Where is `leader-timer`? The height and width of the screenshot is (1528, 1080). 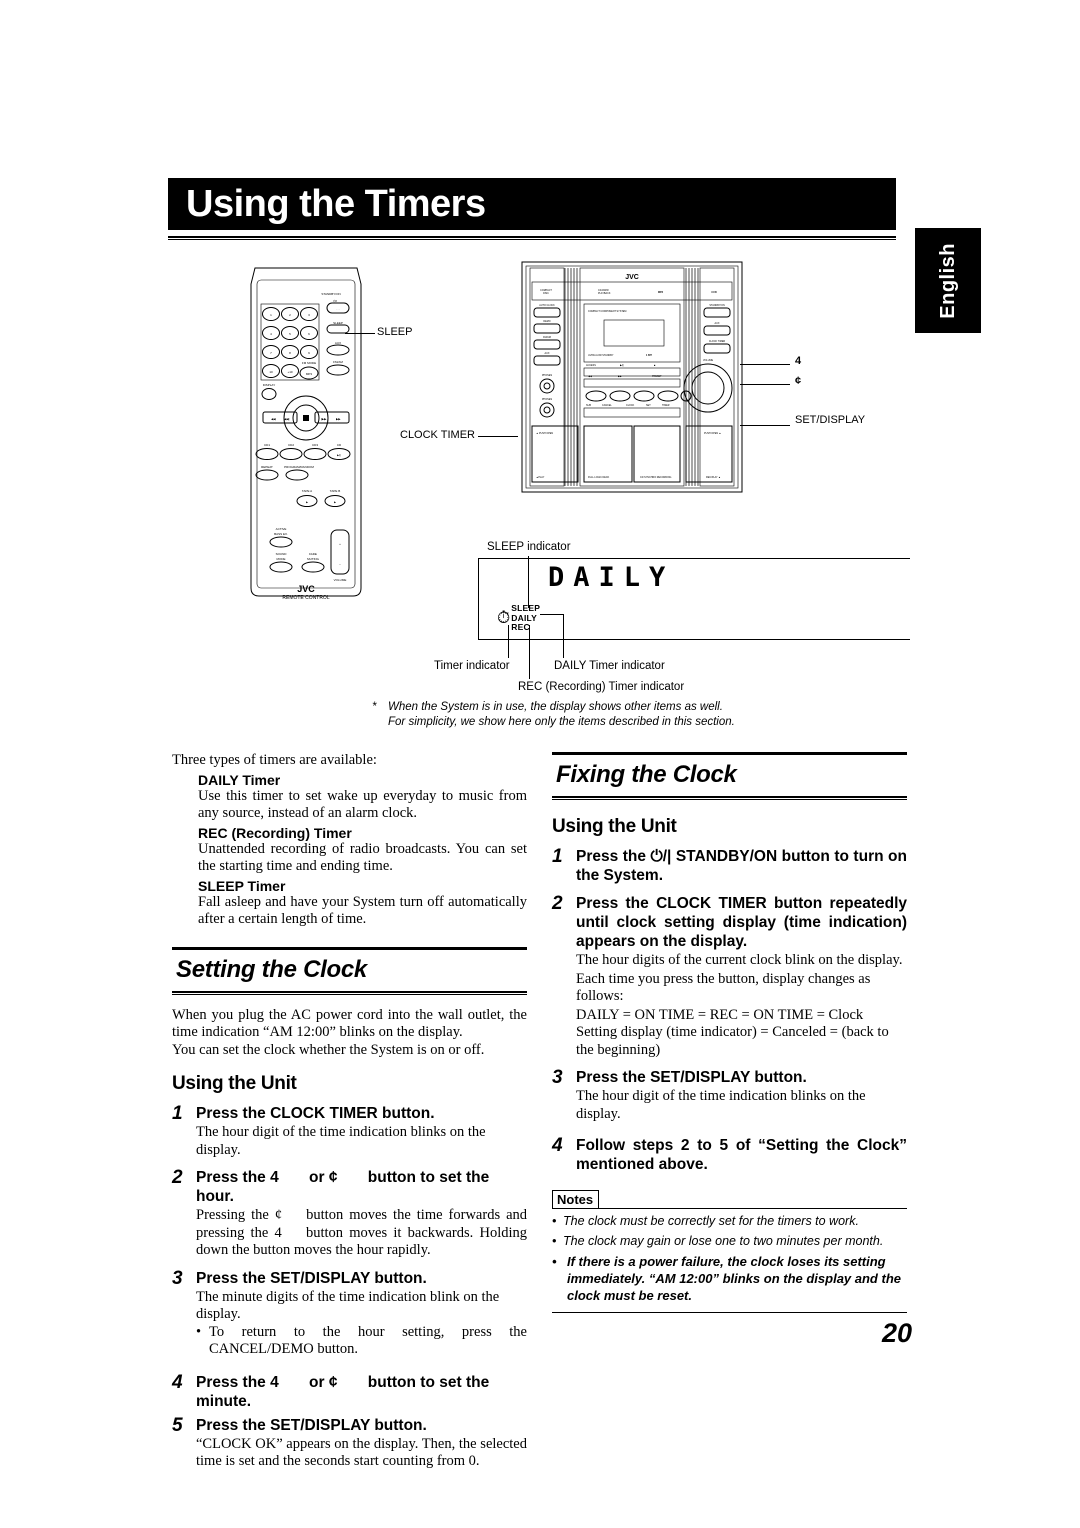
leader-timer is located at coordinates (508, 641).